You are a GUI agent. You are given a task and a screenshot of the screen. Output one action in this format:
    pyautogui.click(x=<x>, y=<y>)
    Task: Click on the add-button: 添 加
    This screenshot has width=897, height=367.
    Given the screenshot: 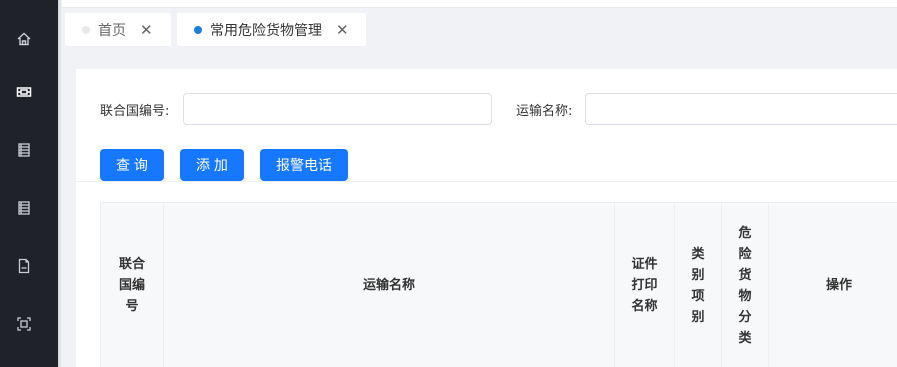 What is the action you would take?
    pyautogui.click(x=212, y=165)
    